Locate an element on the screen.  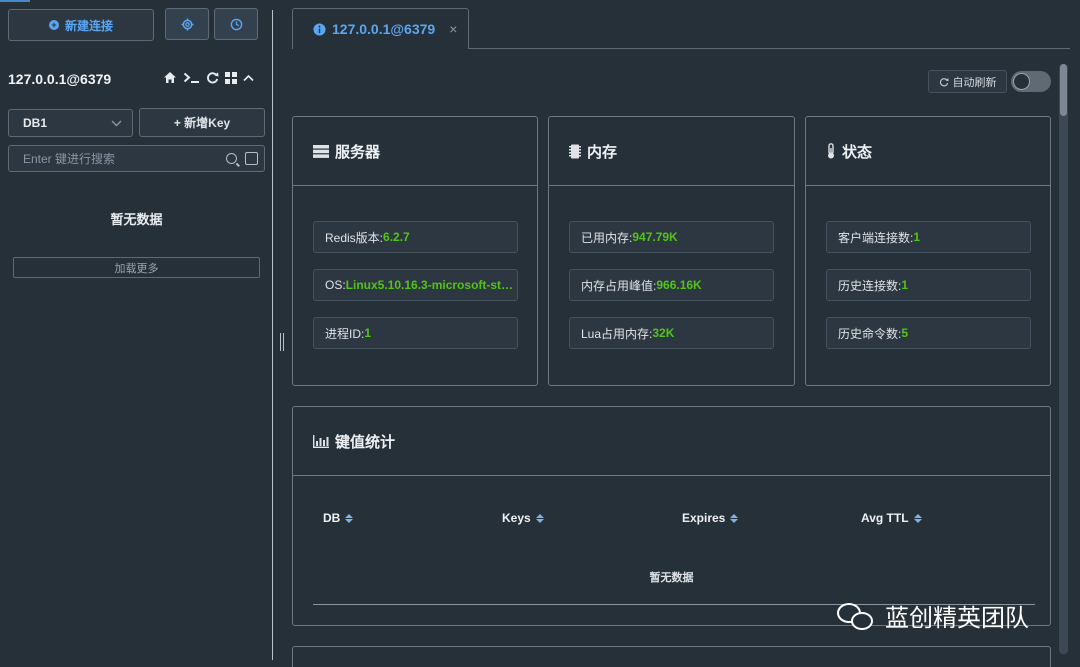
stat-value: 5 is located at coordinates (905, 333).